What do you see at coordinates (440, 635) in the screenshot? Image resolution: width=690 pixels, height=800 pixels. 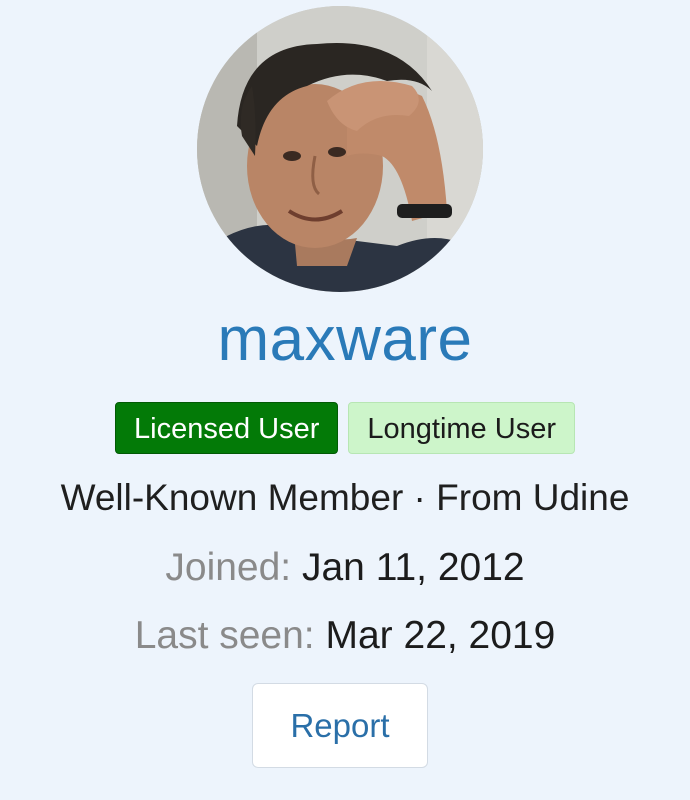 I see `last-seen-value: Mar 22, 2019` at bounding box center [440, 635].